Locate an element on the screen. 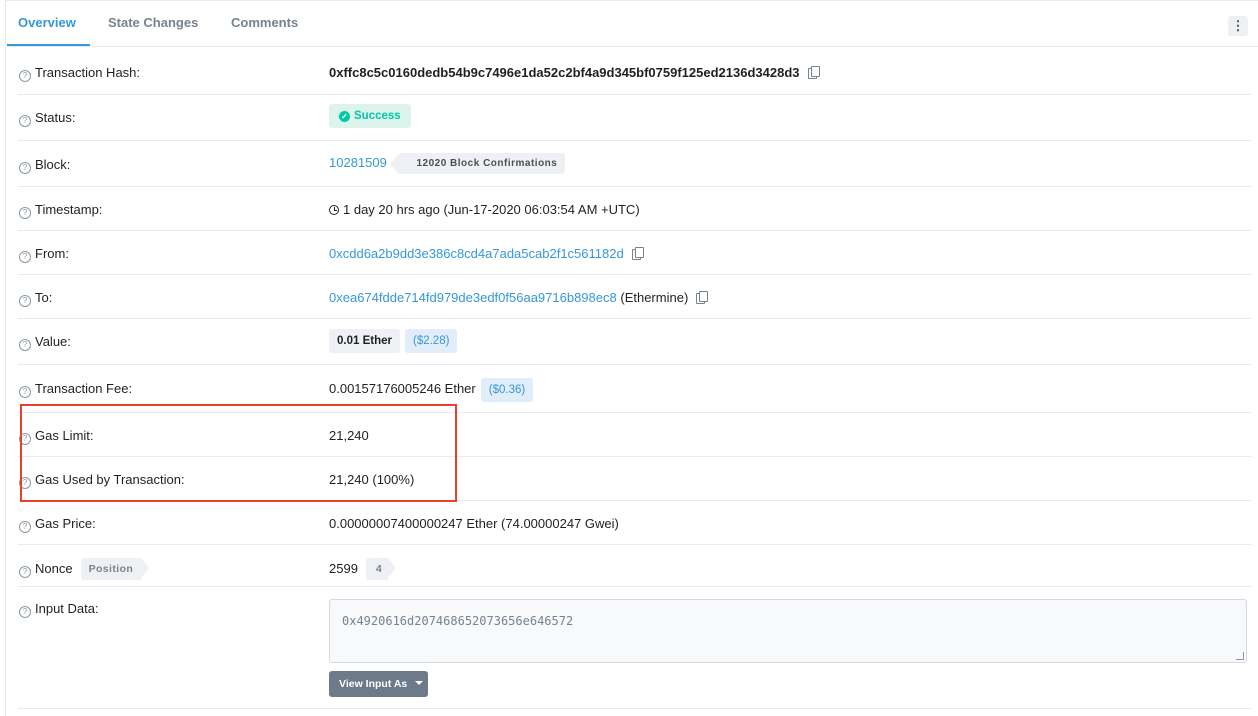 Image resolution: width=1258 pixels, height=716 pixels. label-nonce: ? Nonce Position is located at coordinates (84, 569).